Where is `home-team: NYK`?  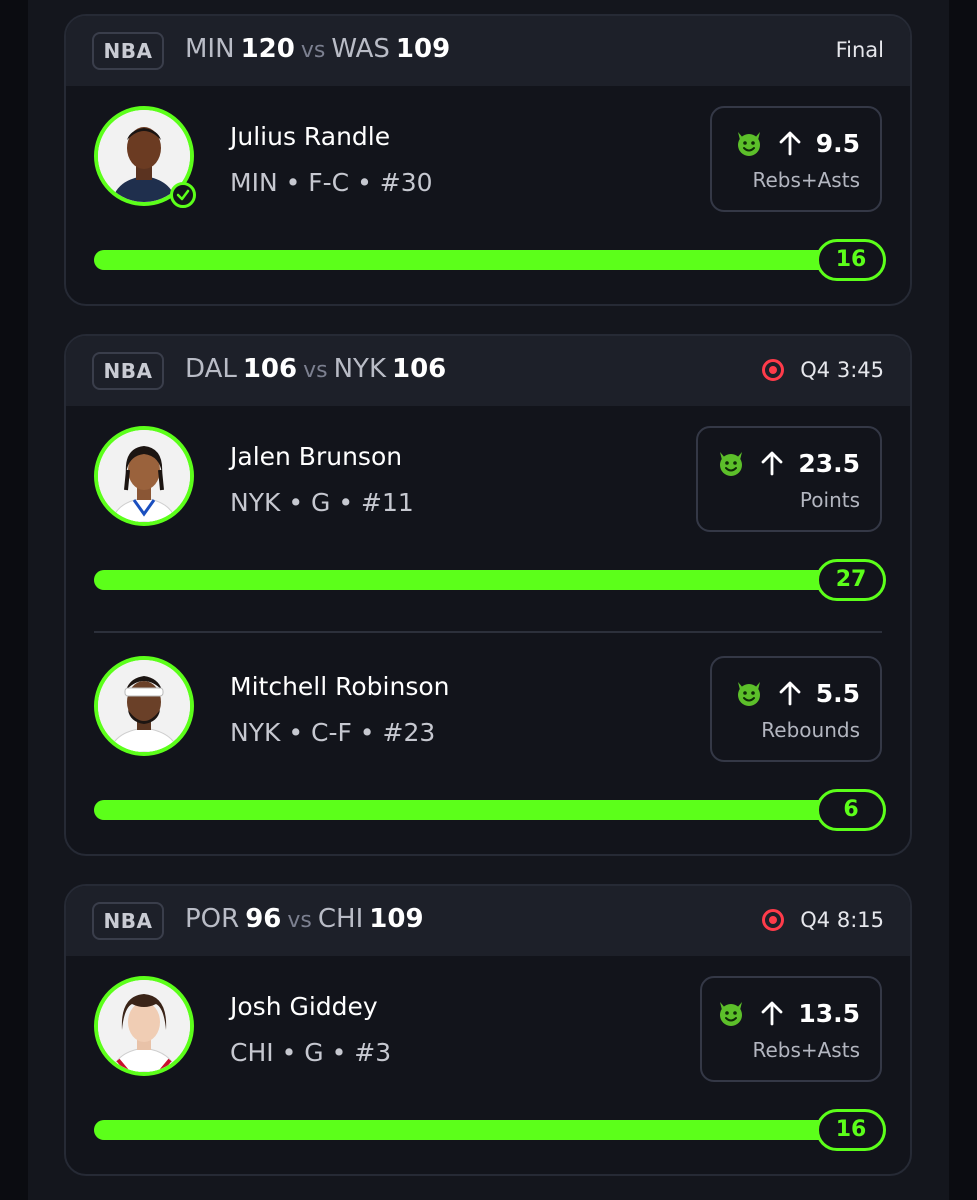
home-team: NYK is located at coordinates (359, 369).